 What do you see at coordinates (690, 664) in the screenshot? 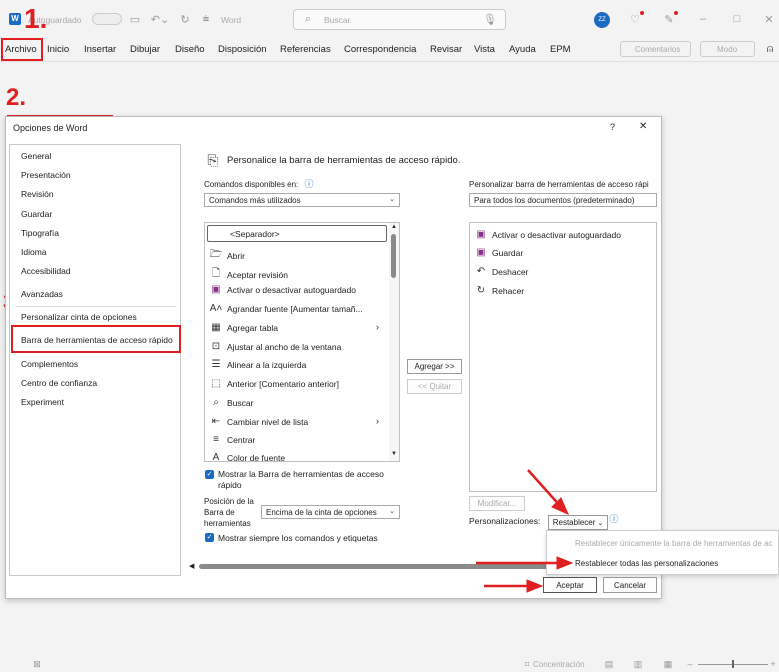
I see `zoom-out-icon: –` at bounding box center [690, 664].